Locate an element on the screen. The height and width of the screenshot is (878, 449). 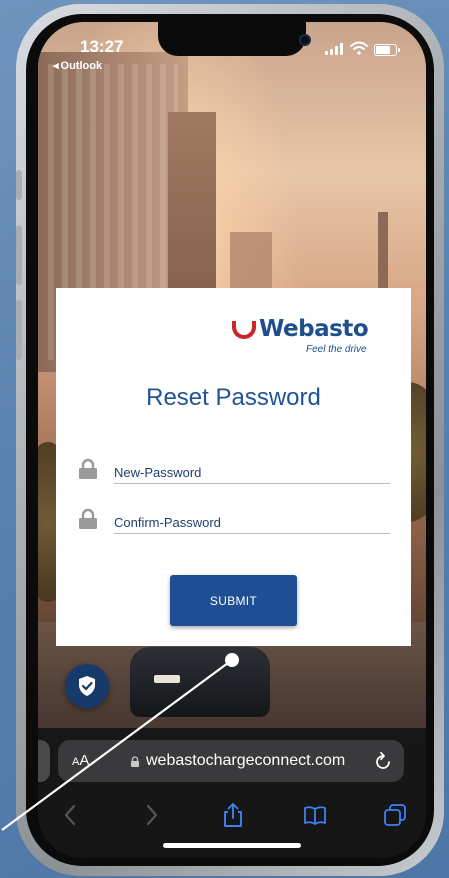
reload-icon is located at coordinates (383, 761).